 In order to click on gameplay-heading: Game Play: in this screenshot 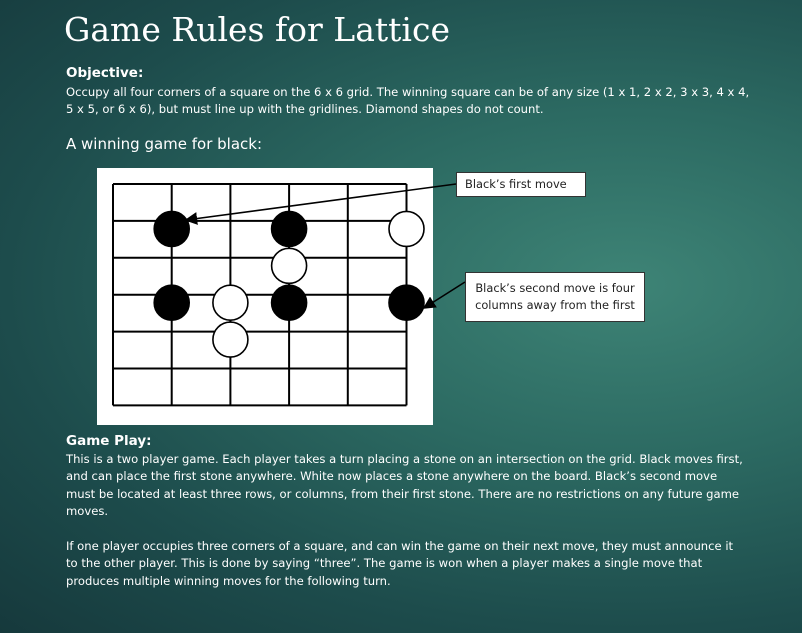, I will do `click(109, 441)`.